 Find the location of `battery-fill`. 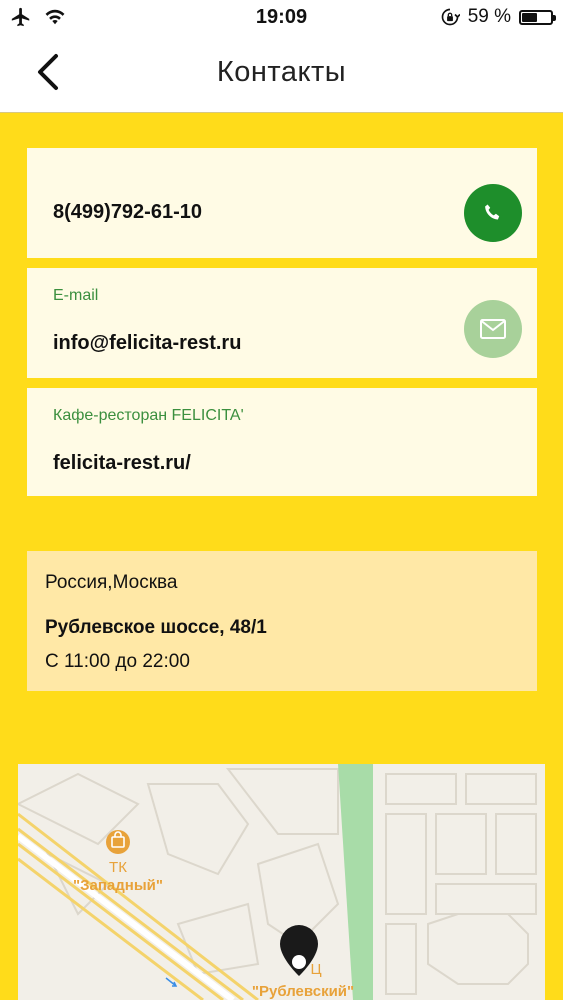

battery-fill is located at coordinates (530, 17).